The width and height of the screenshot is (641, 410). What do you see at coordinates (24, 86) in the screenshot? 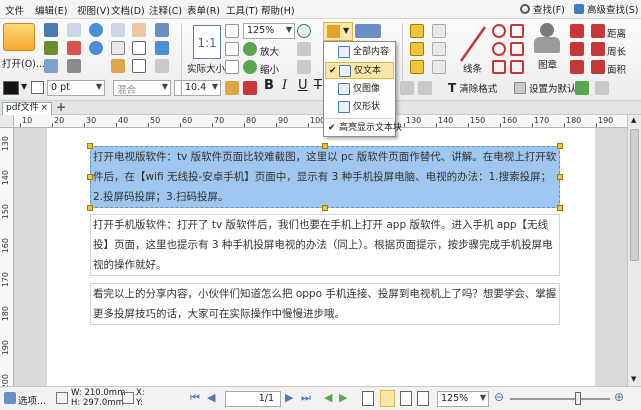
I see `chevron-down-icon: ▼` at bounding box center [24, 86].